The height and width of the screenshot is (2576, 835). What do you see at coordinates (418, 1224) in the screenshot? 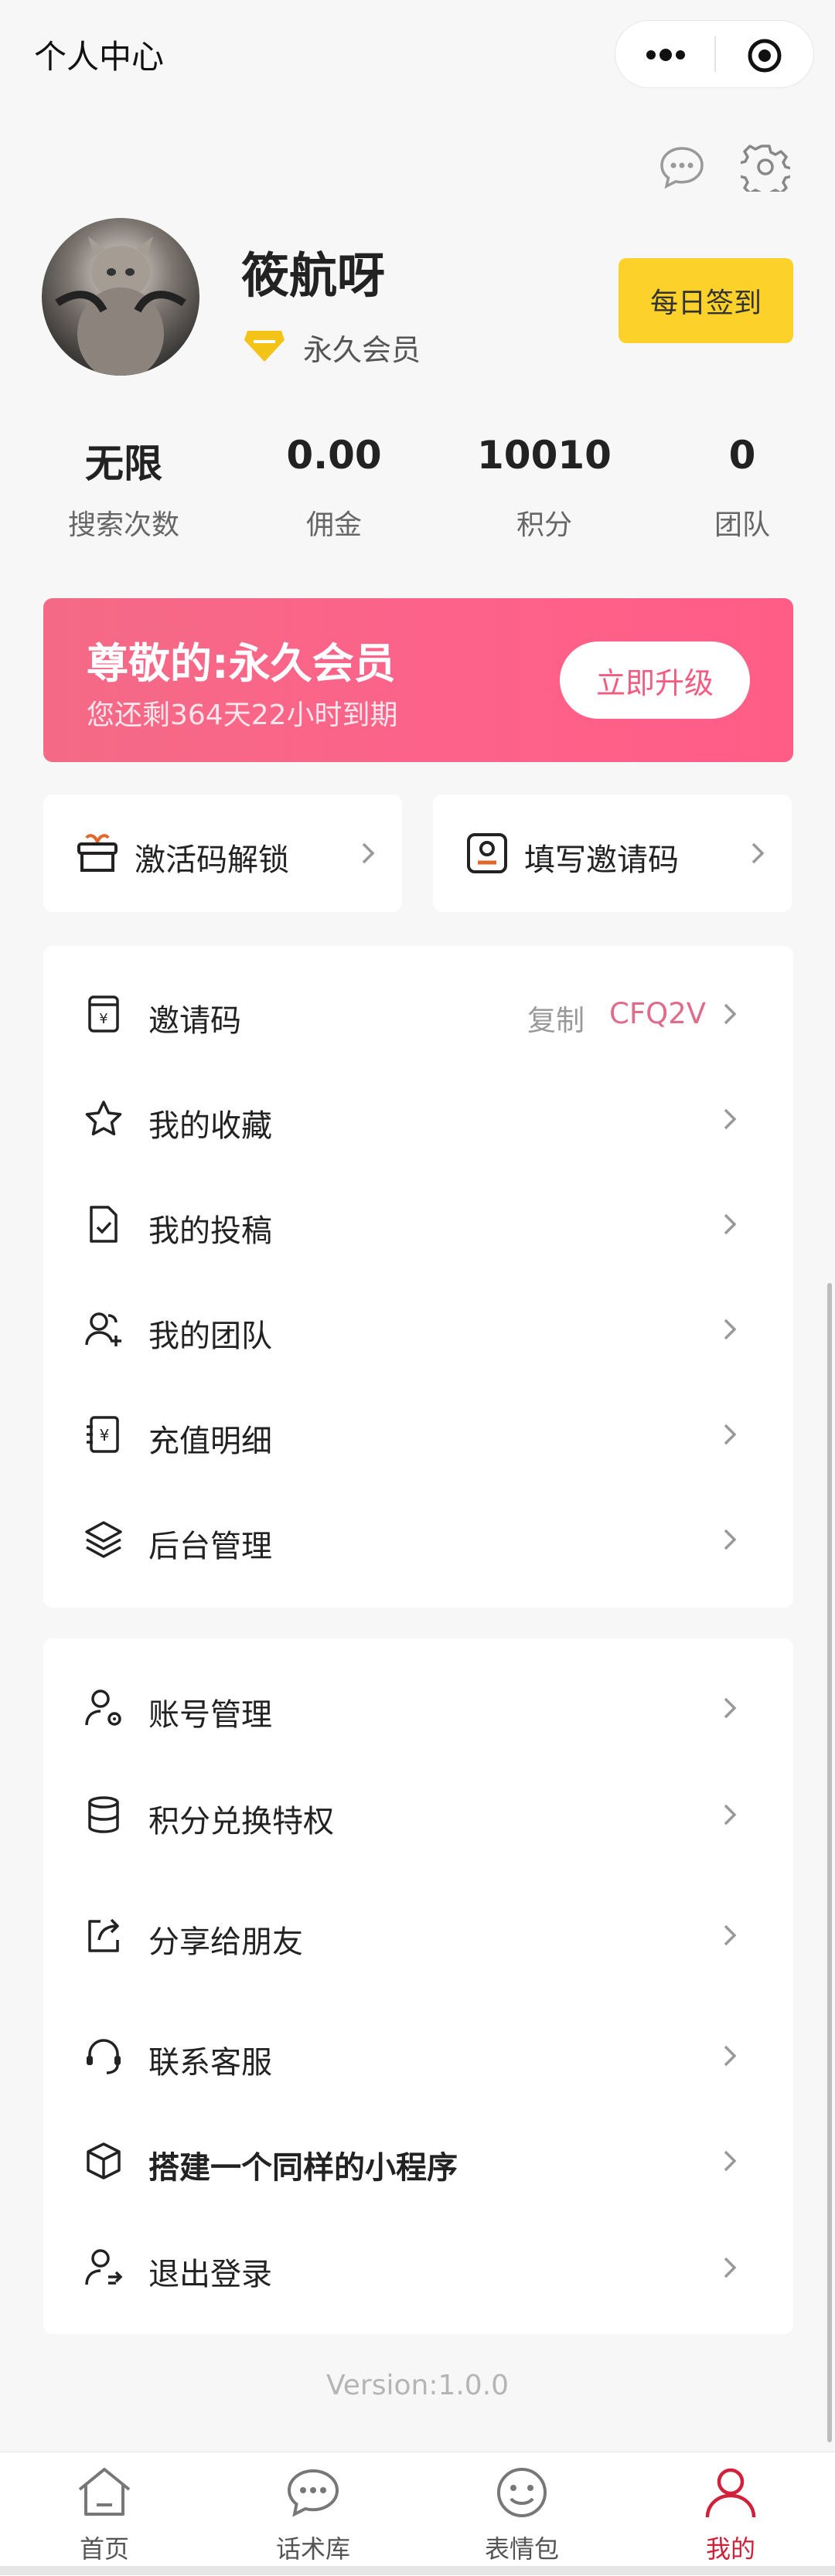
I see `menu-item-submissions: 我的投稿` at bounding box center [418, 1224].